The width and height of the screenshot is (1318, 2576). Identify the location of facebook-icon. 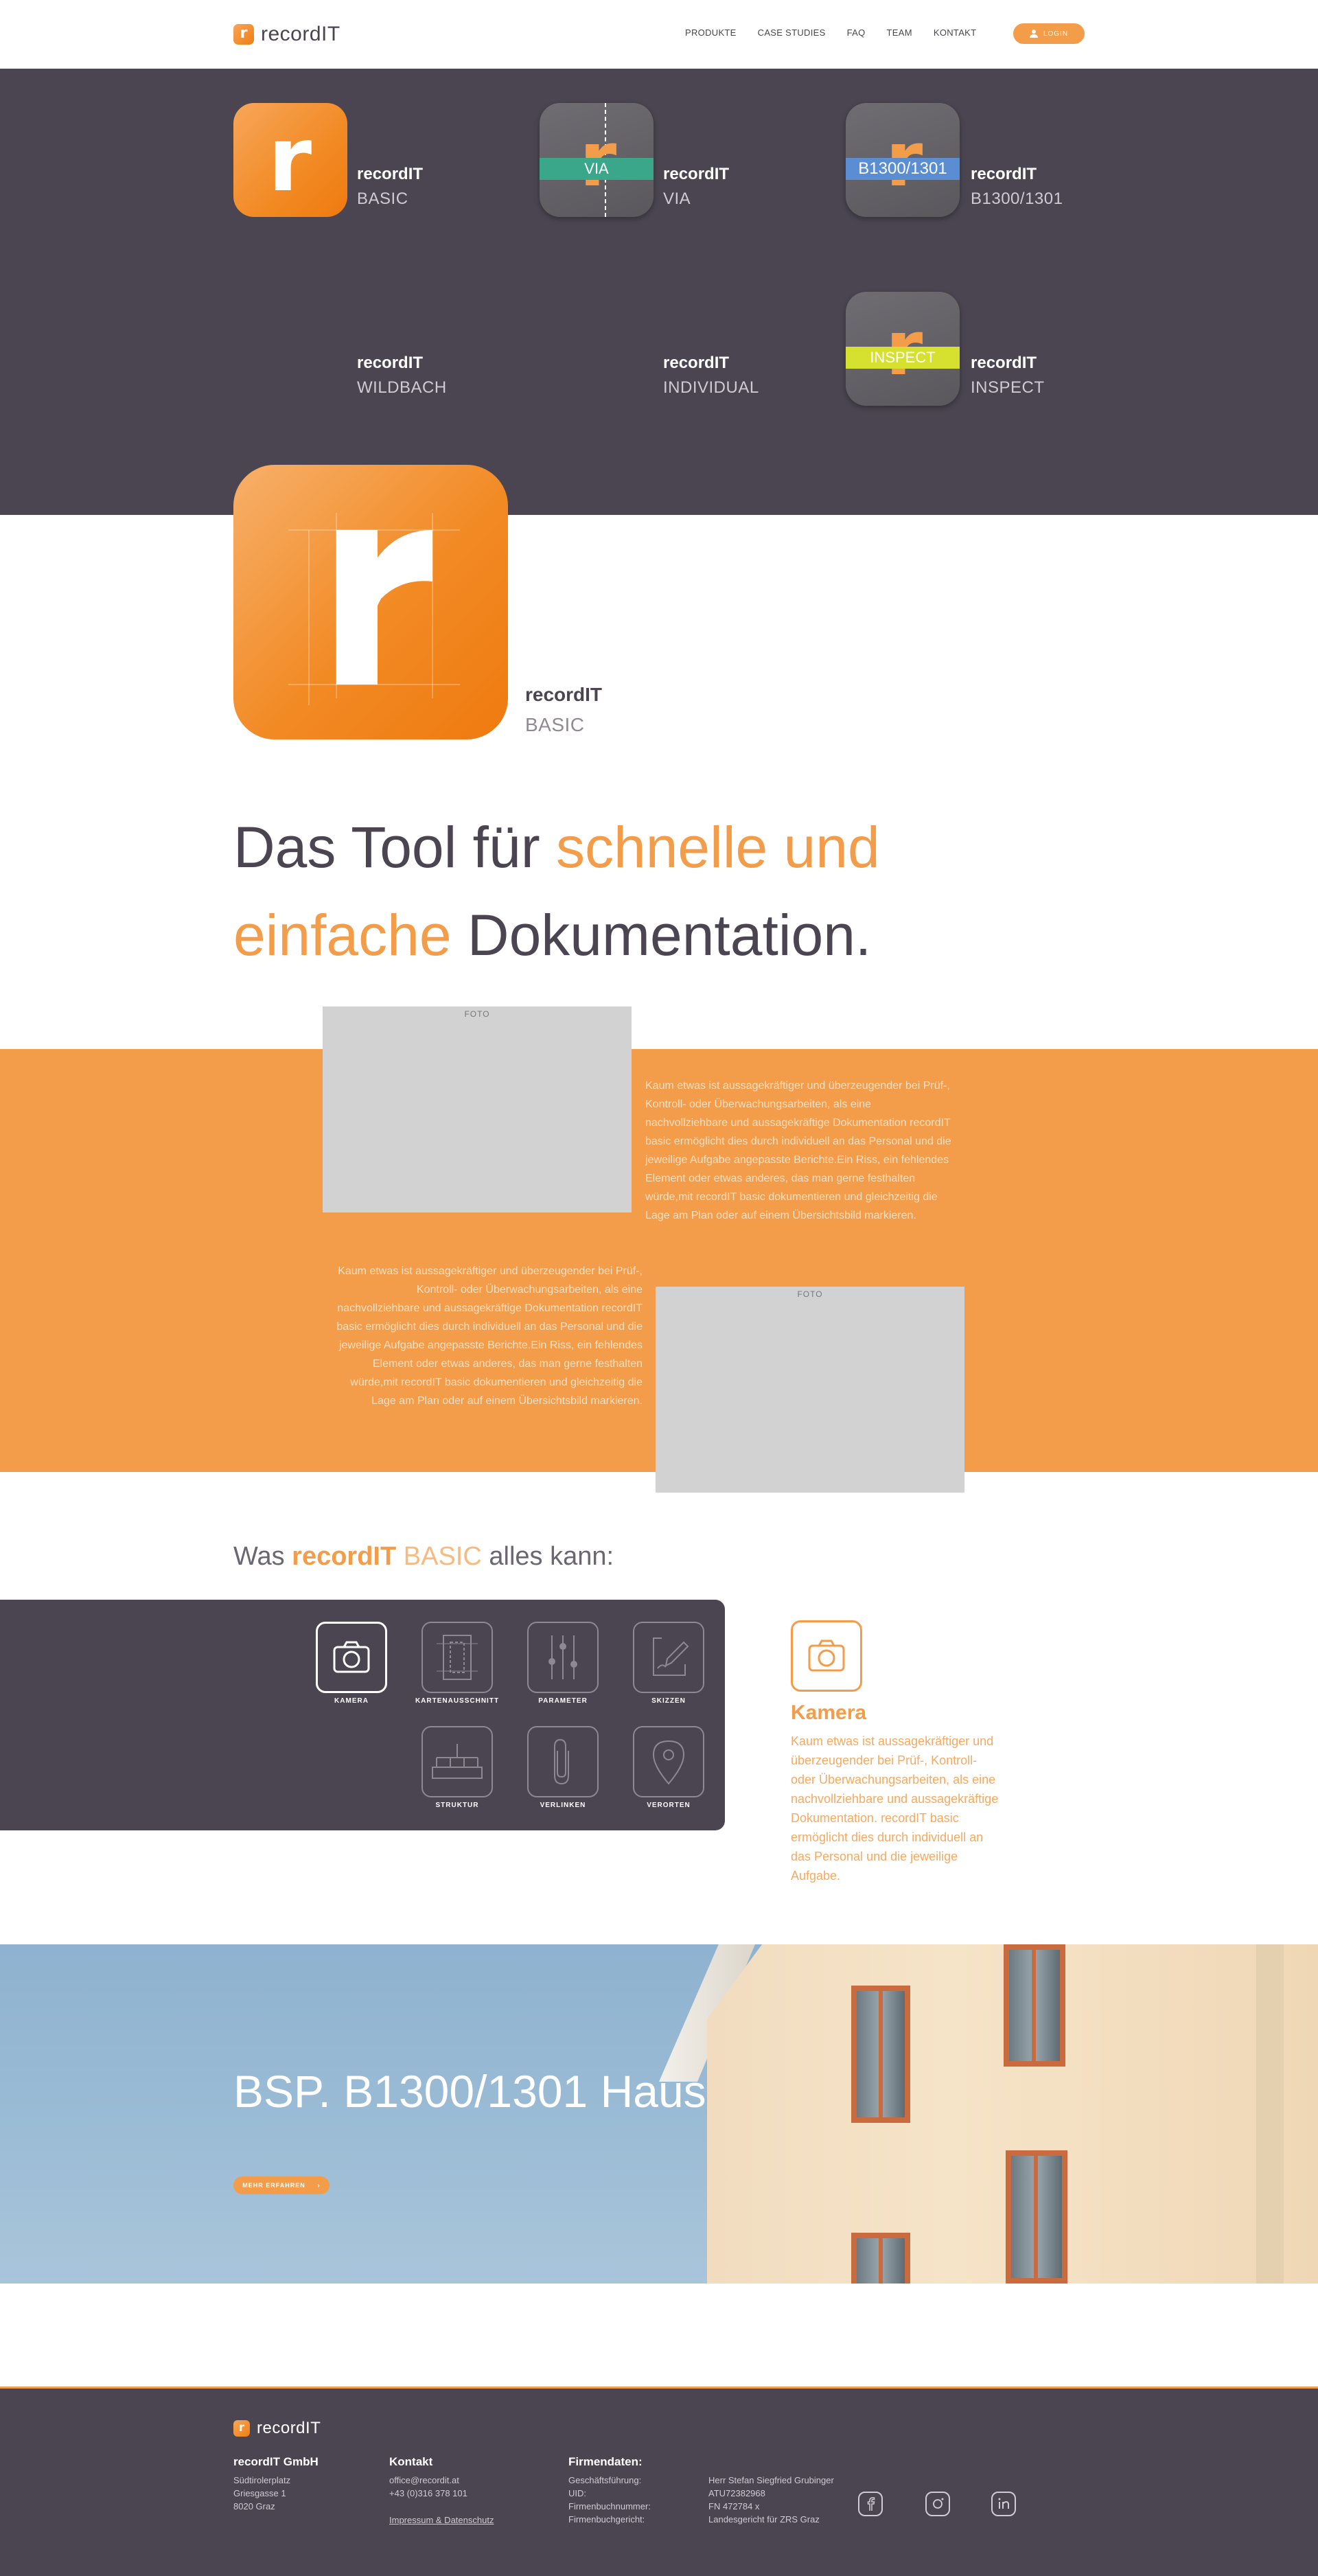
(870, 2504).